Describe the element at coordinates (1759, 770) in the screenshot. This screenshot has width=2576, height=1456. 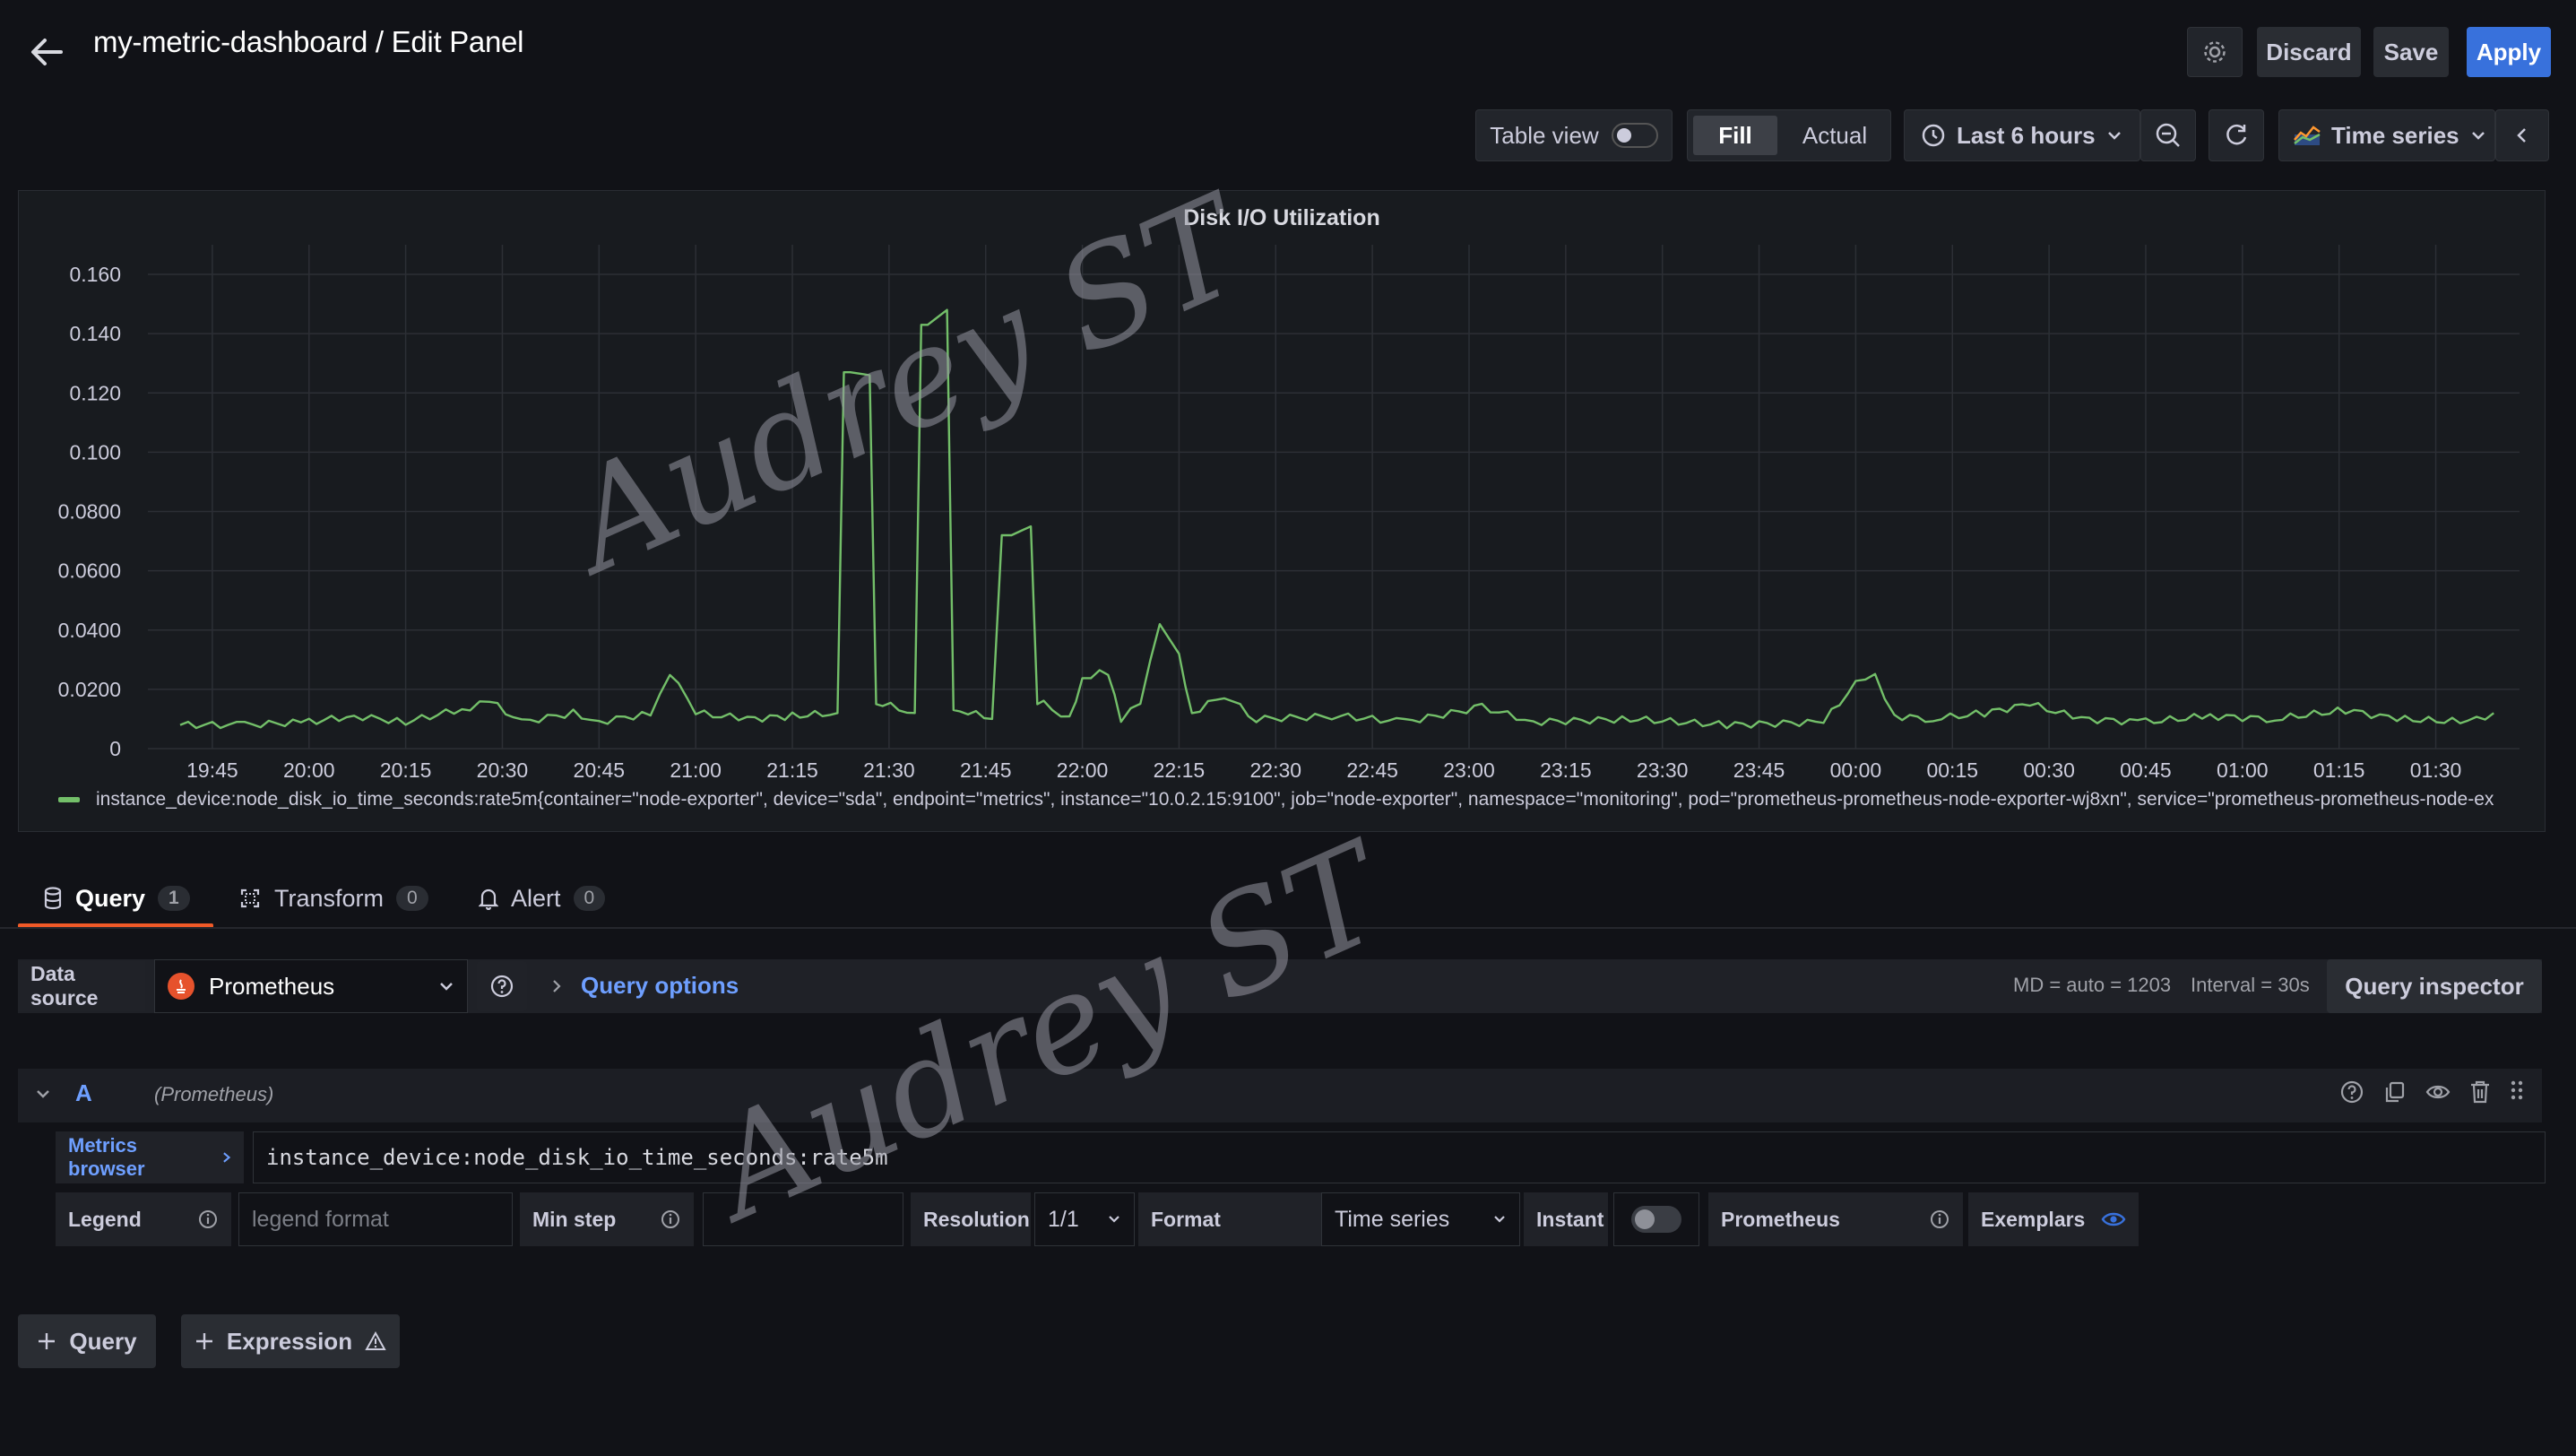
I see `x-tick-label: 23:45` at that location.